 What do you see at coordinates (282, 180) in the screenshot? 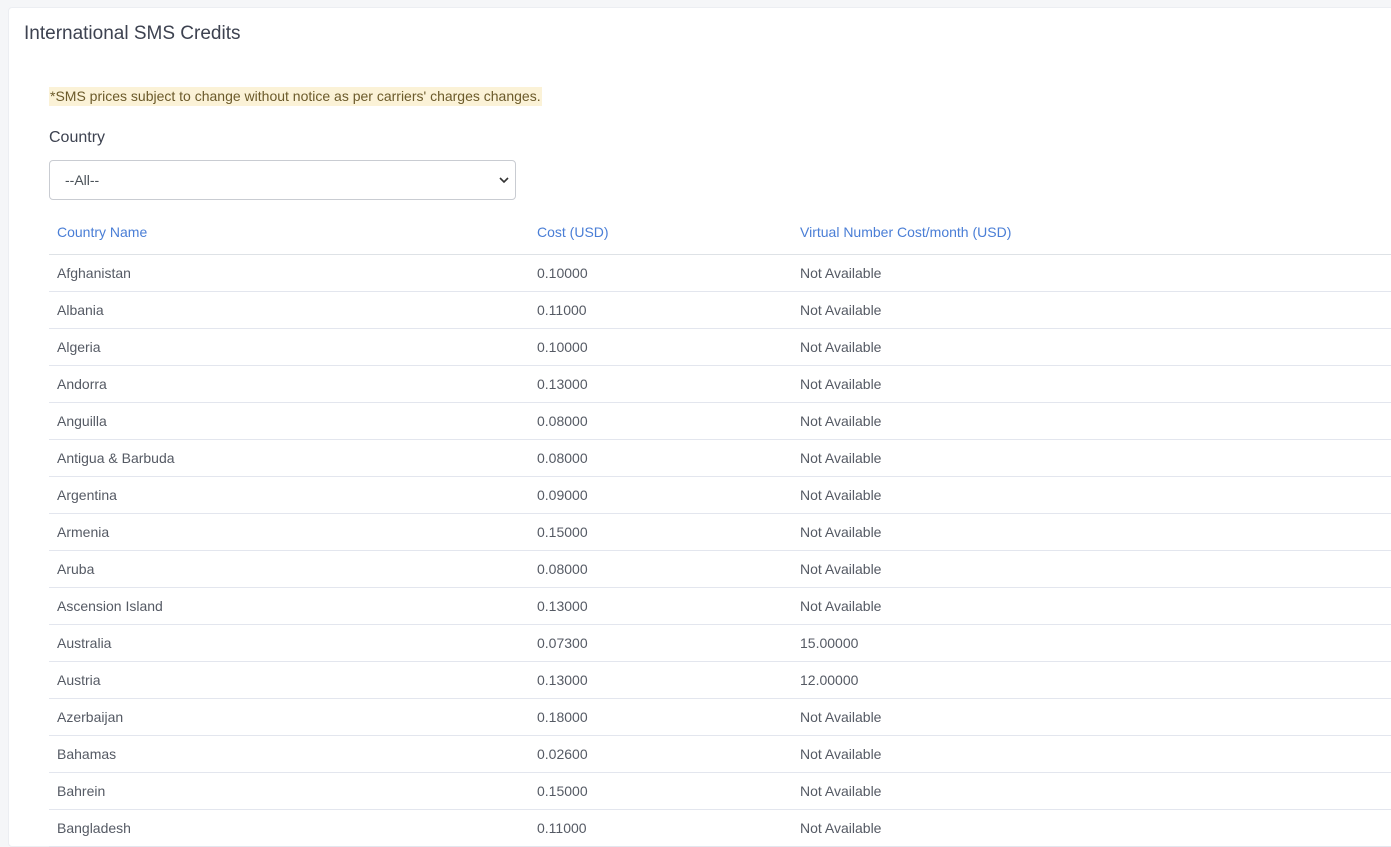
I see `country-select: --All--` at bounding box center [282, 180].